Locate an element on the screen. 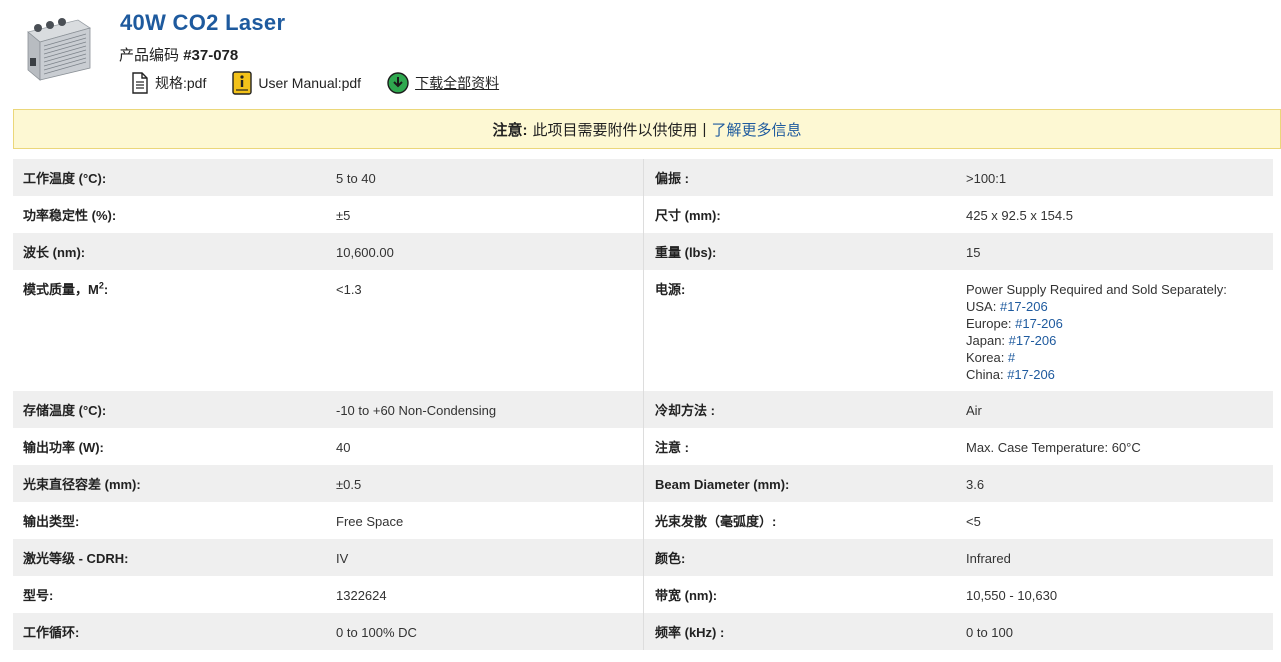 Image resolution: width=1281 pixels, height=662 pixels. spec-value: 5 to 40 is located at coordinates (485, 177).